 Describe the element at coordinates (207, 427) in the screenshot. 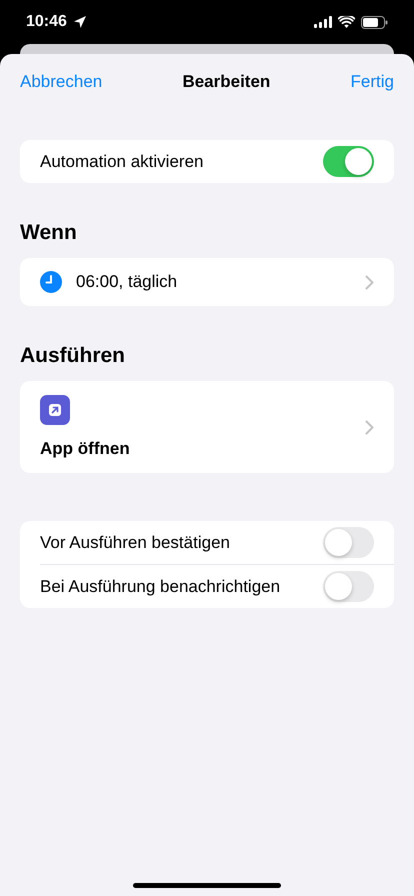

I see `action-row: App öffnen` at that location.